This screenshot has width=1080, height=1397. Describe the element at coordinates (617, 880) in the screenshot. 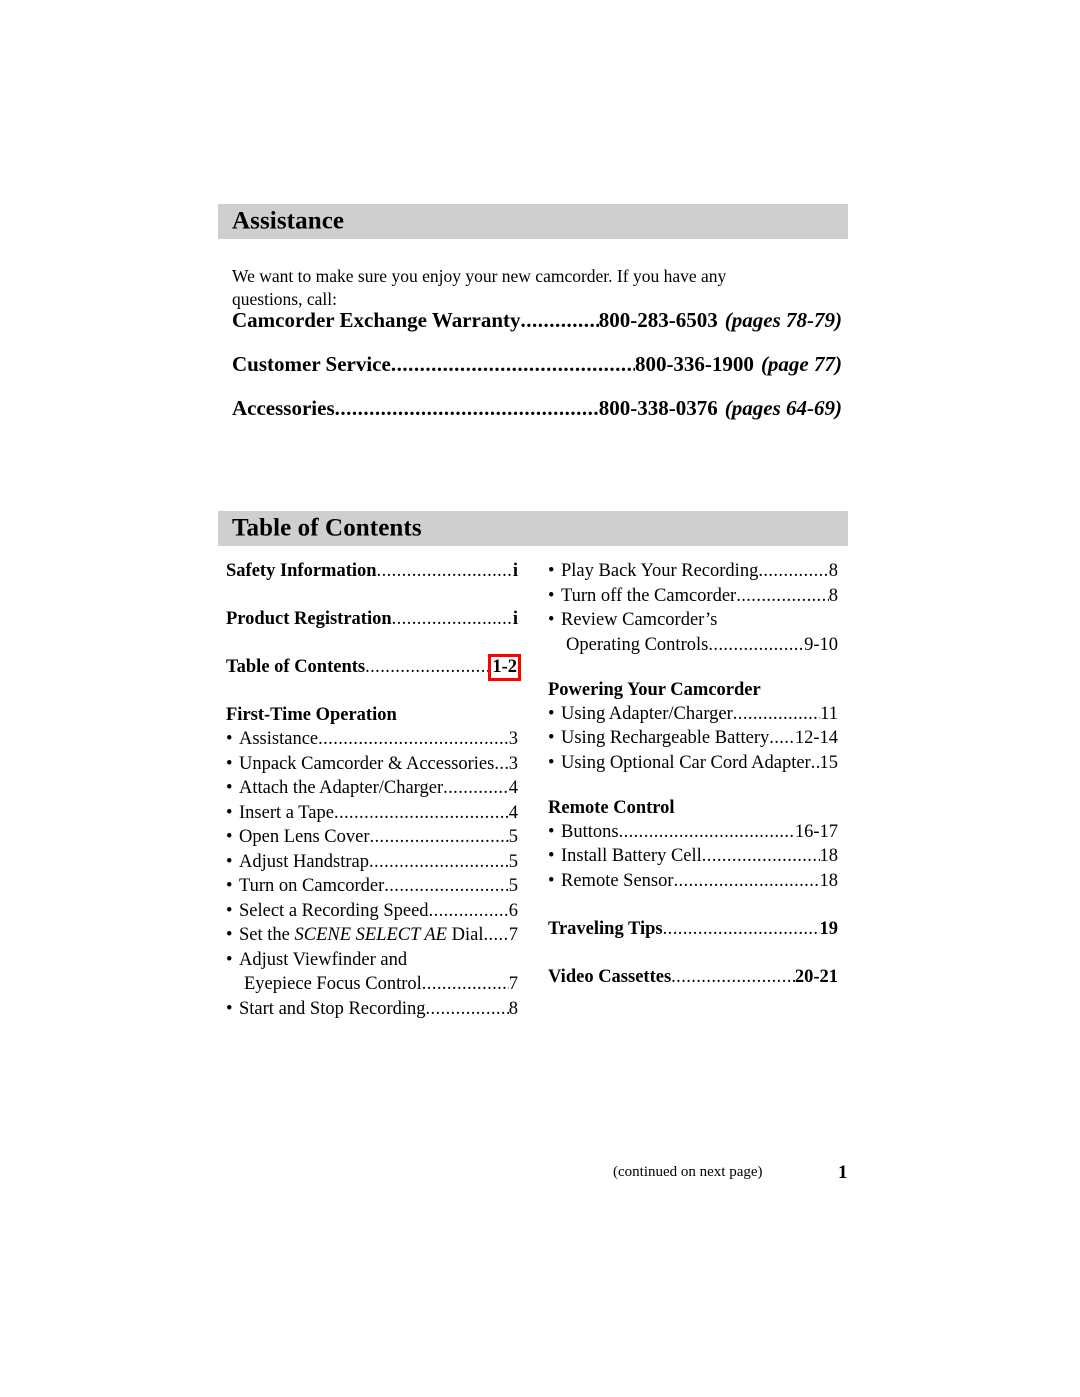

I see `toc-item-label: Remote Sensor` at that location.